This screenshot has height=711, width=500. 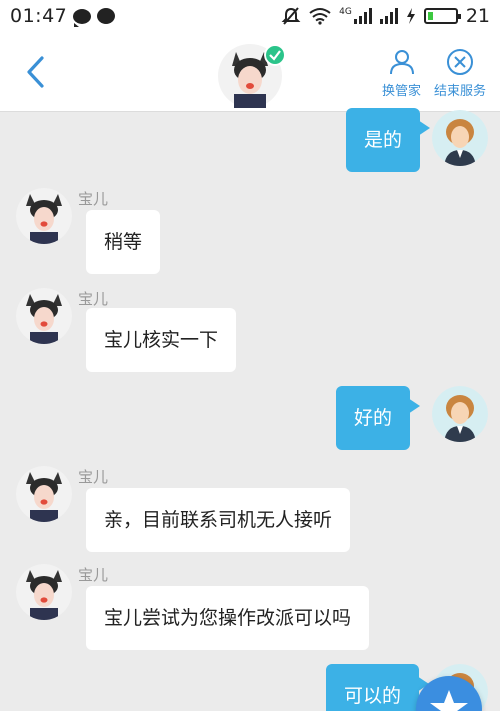 I want to click on rate-service-button, so click(x=449, y=693).